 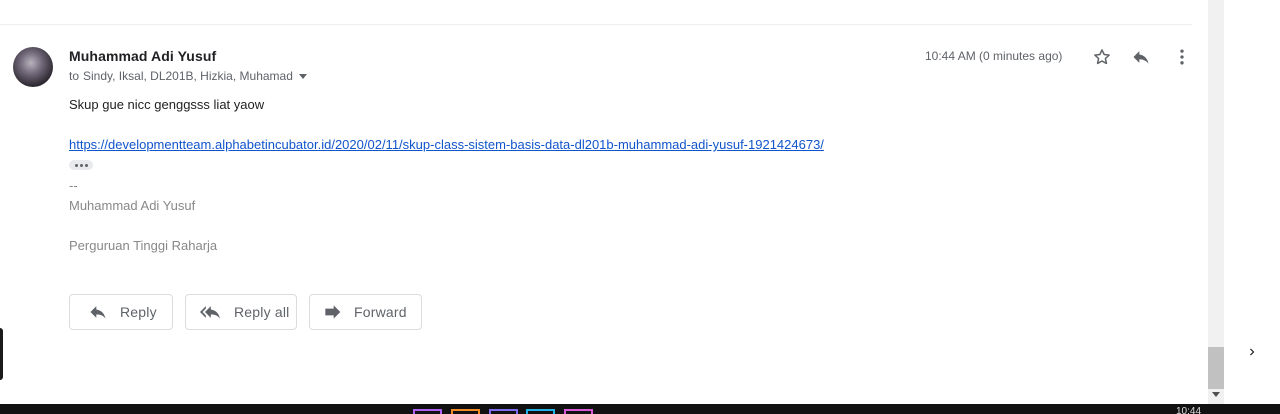 What do you see at coordinates (81, 165) in the screenshot?
I see `show-trimmed-content-button` at bounding box center [81, 165].